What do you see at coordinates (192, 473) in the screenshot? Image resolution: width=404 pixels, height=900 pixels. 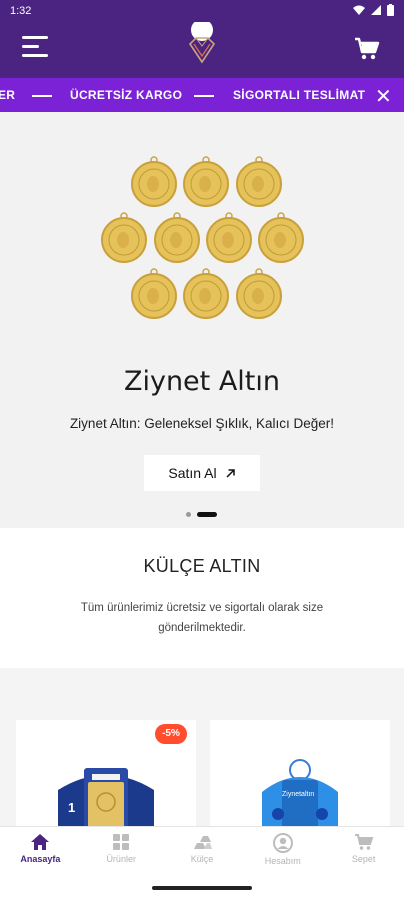 I see `buy-button-label: Satın Al` at bounding box center [192, 473].